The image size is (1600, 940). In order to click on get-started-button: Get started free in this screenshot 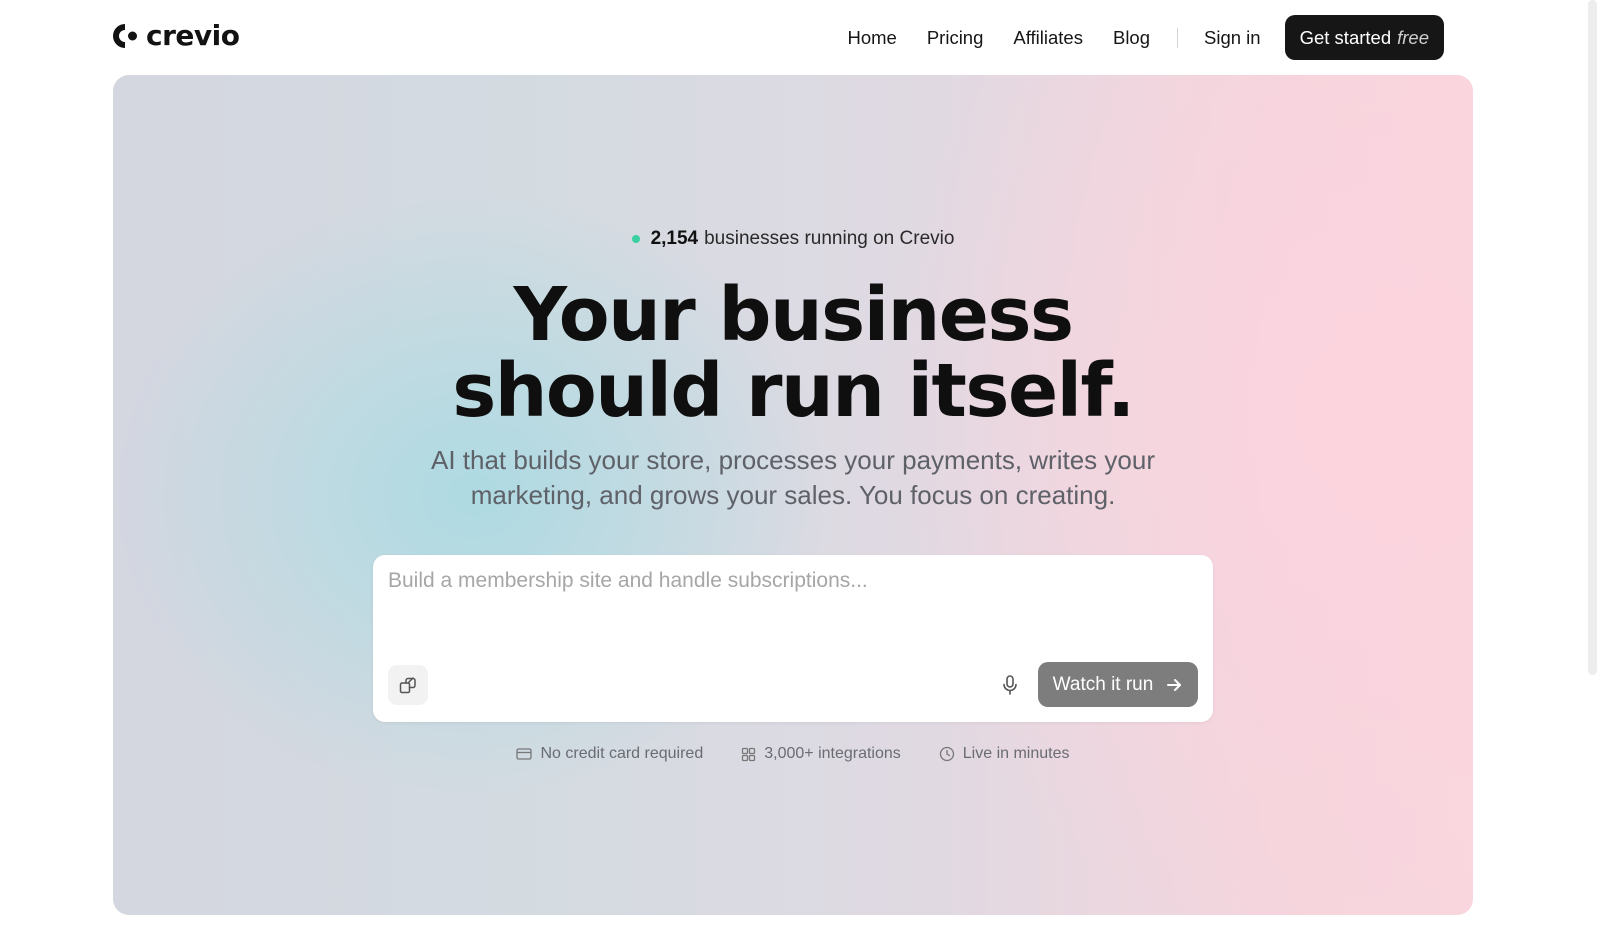, I will do `click(1364, 37)`.